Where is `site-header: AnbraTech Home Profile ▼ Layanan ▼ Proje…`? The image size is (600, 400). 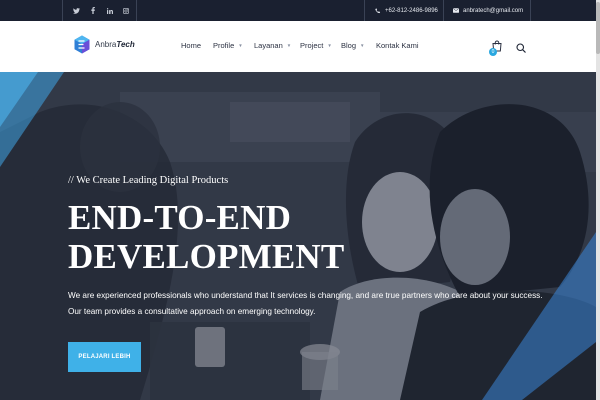
site-header: AnbraTech Home Profile ▼ Layanan ▼ Proje… is located at coordinates (298, 46).